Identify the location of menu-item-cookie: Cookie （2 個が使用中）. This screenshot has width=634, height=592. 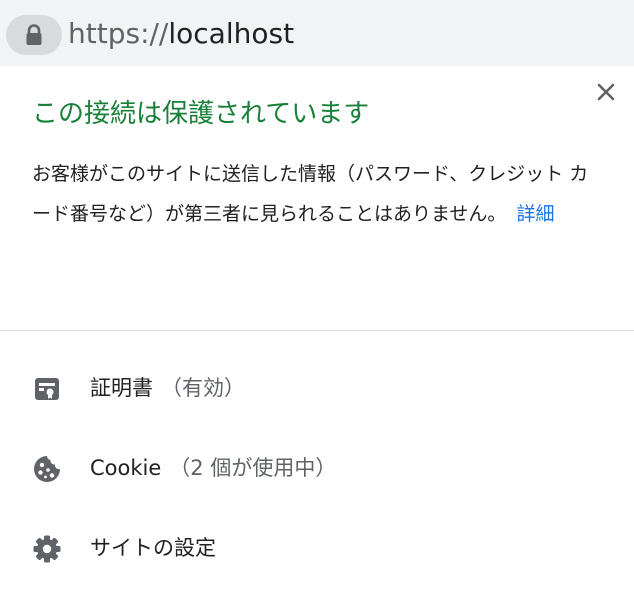
(317, 468).